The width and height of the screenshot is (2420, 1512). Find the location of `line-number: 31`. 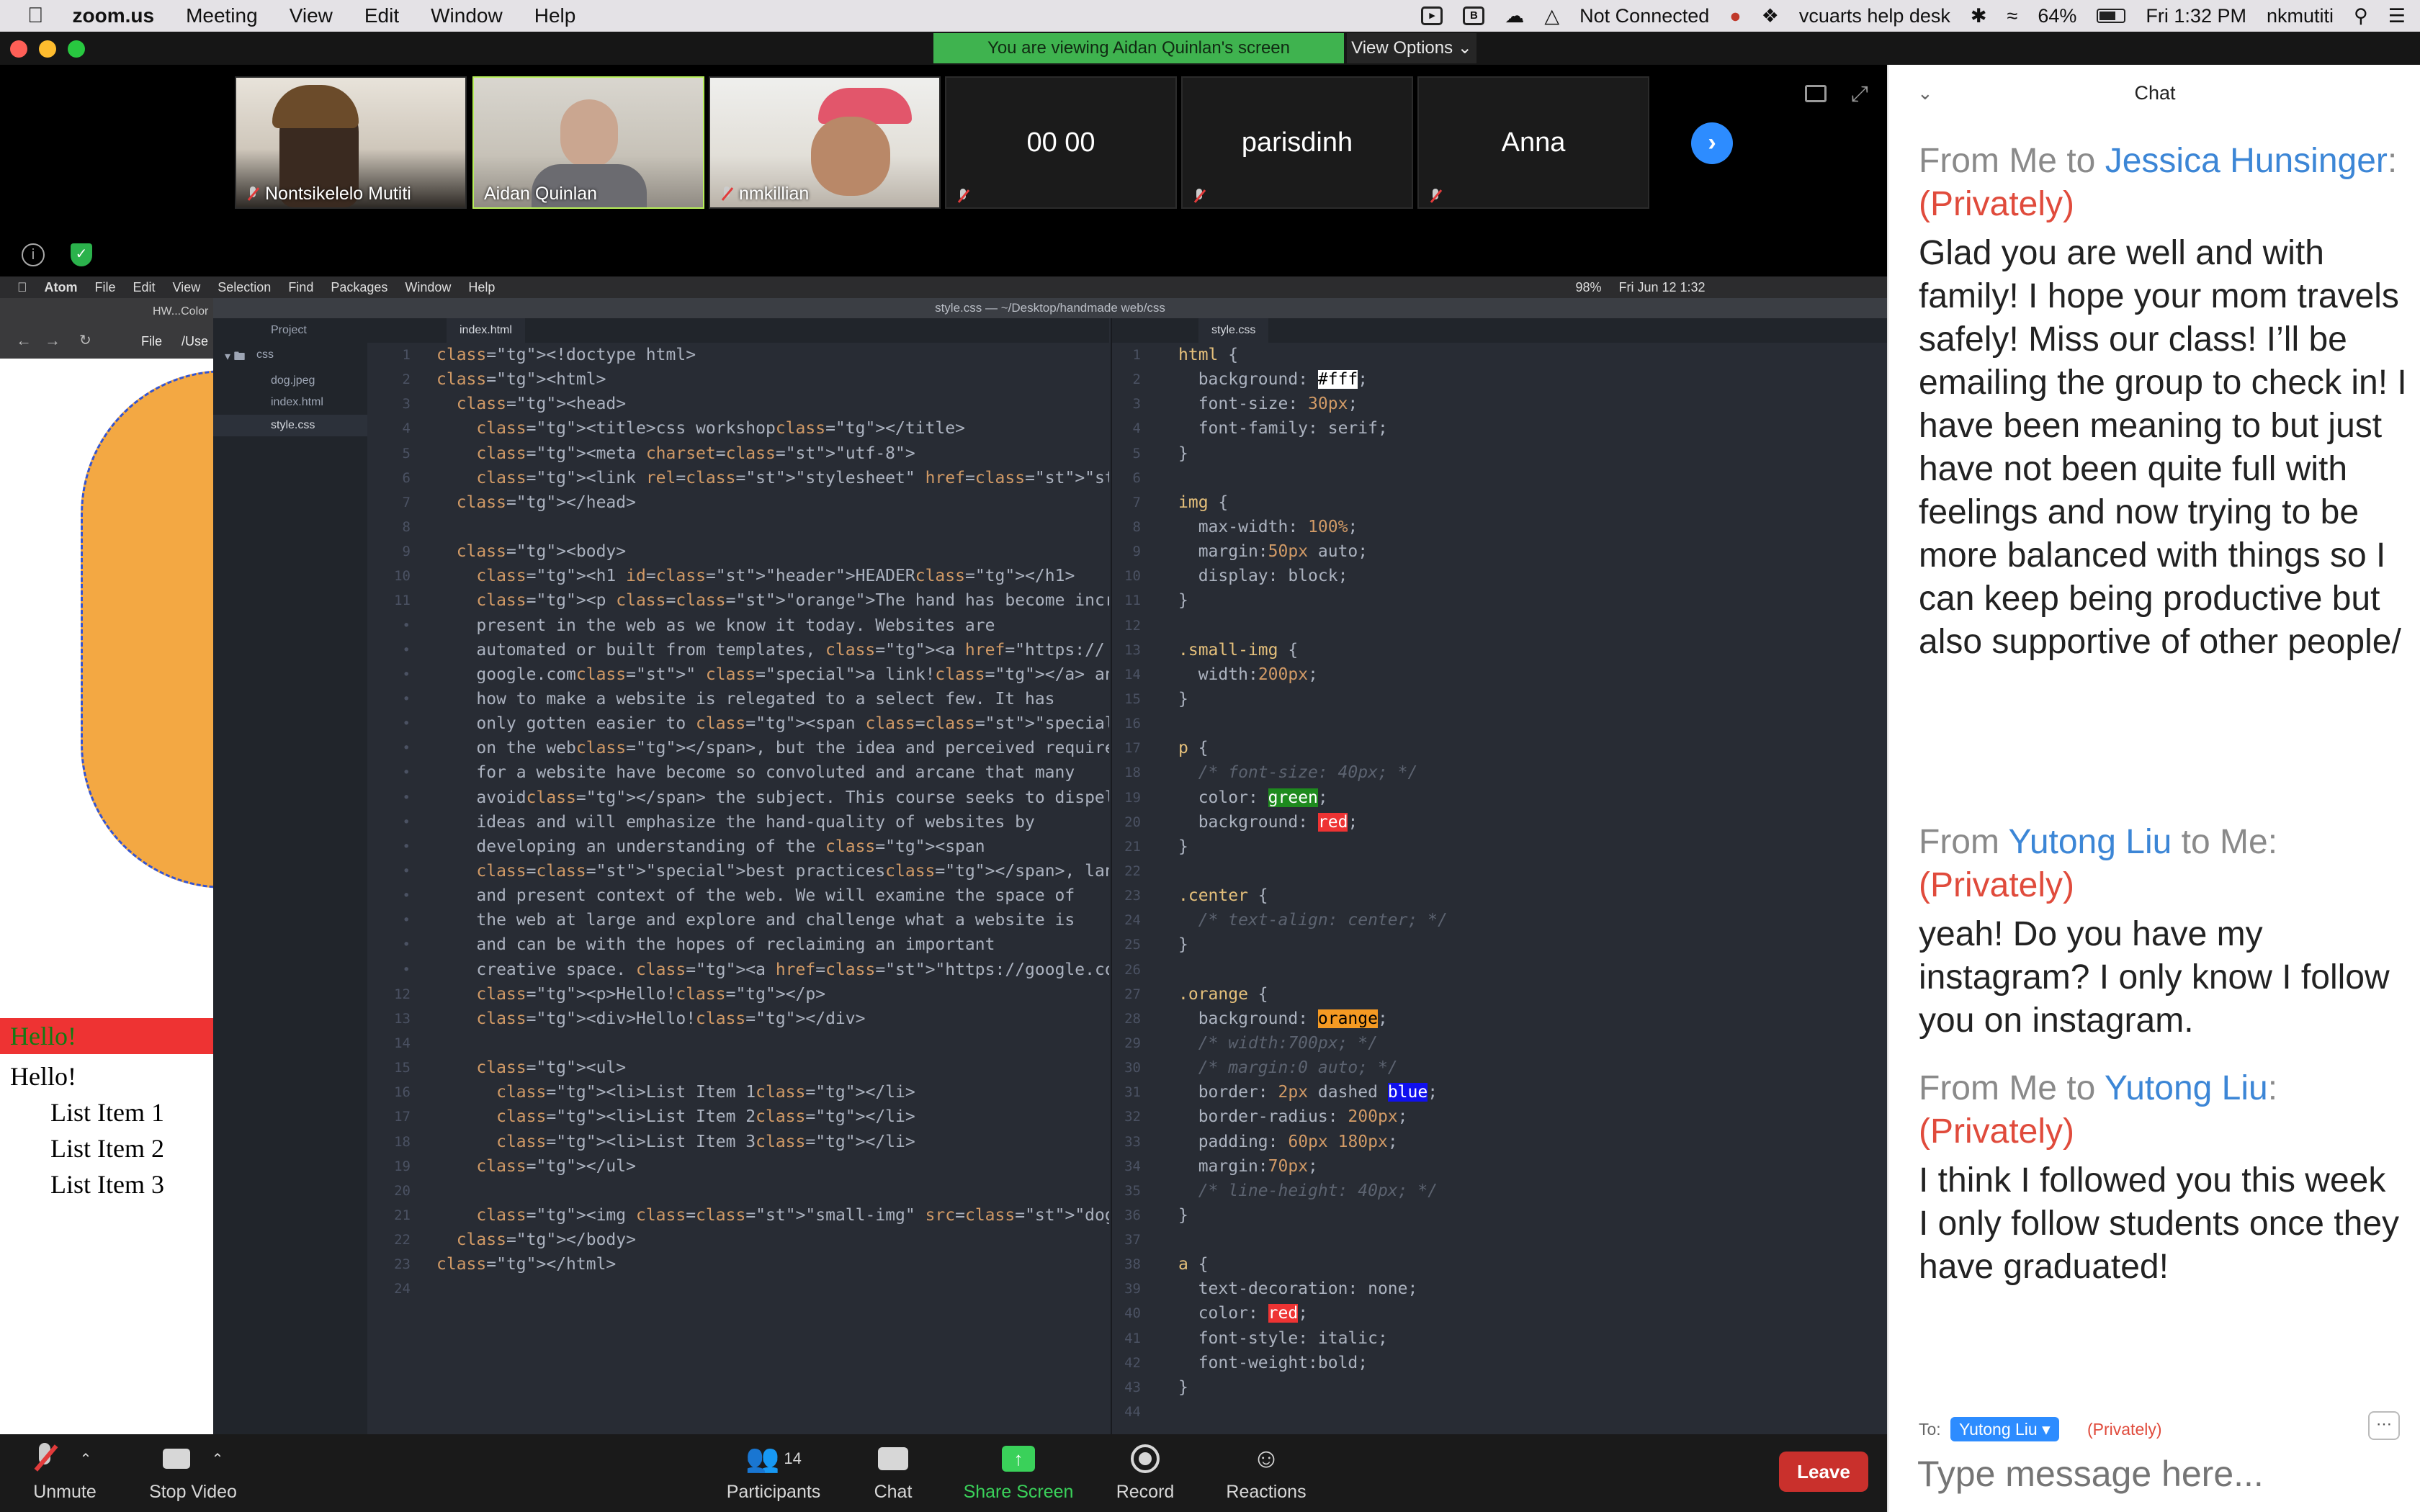

line-number: 31 is located at coordinates (1132, 1092).